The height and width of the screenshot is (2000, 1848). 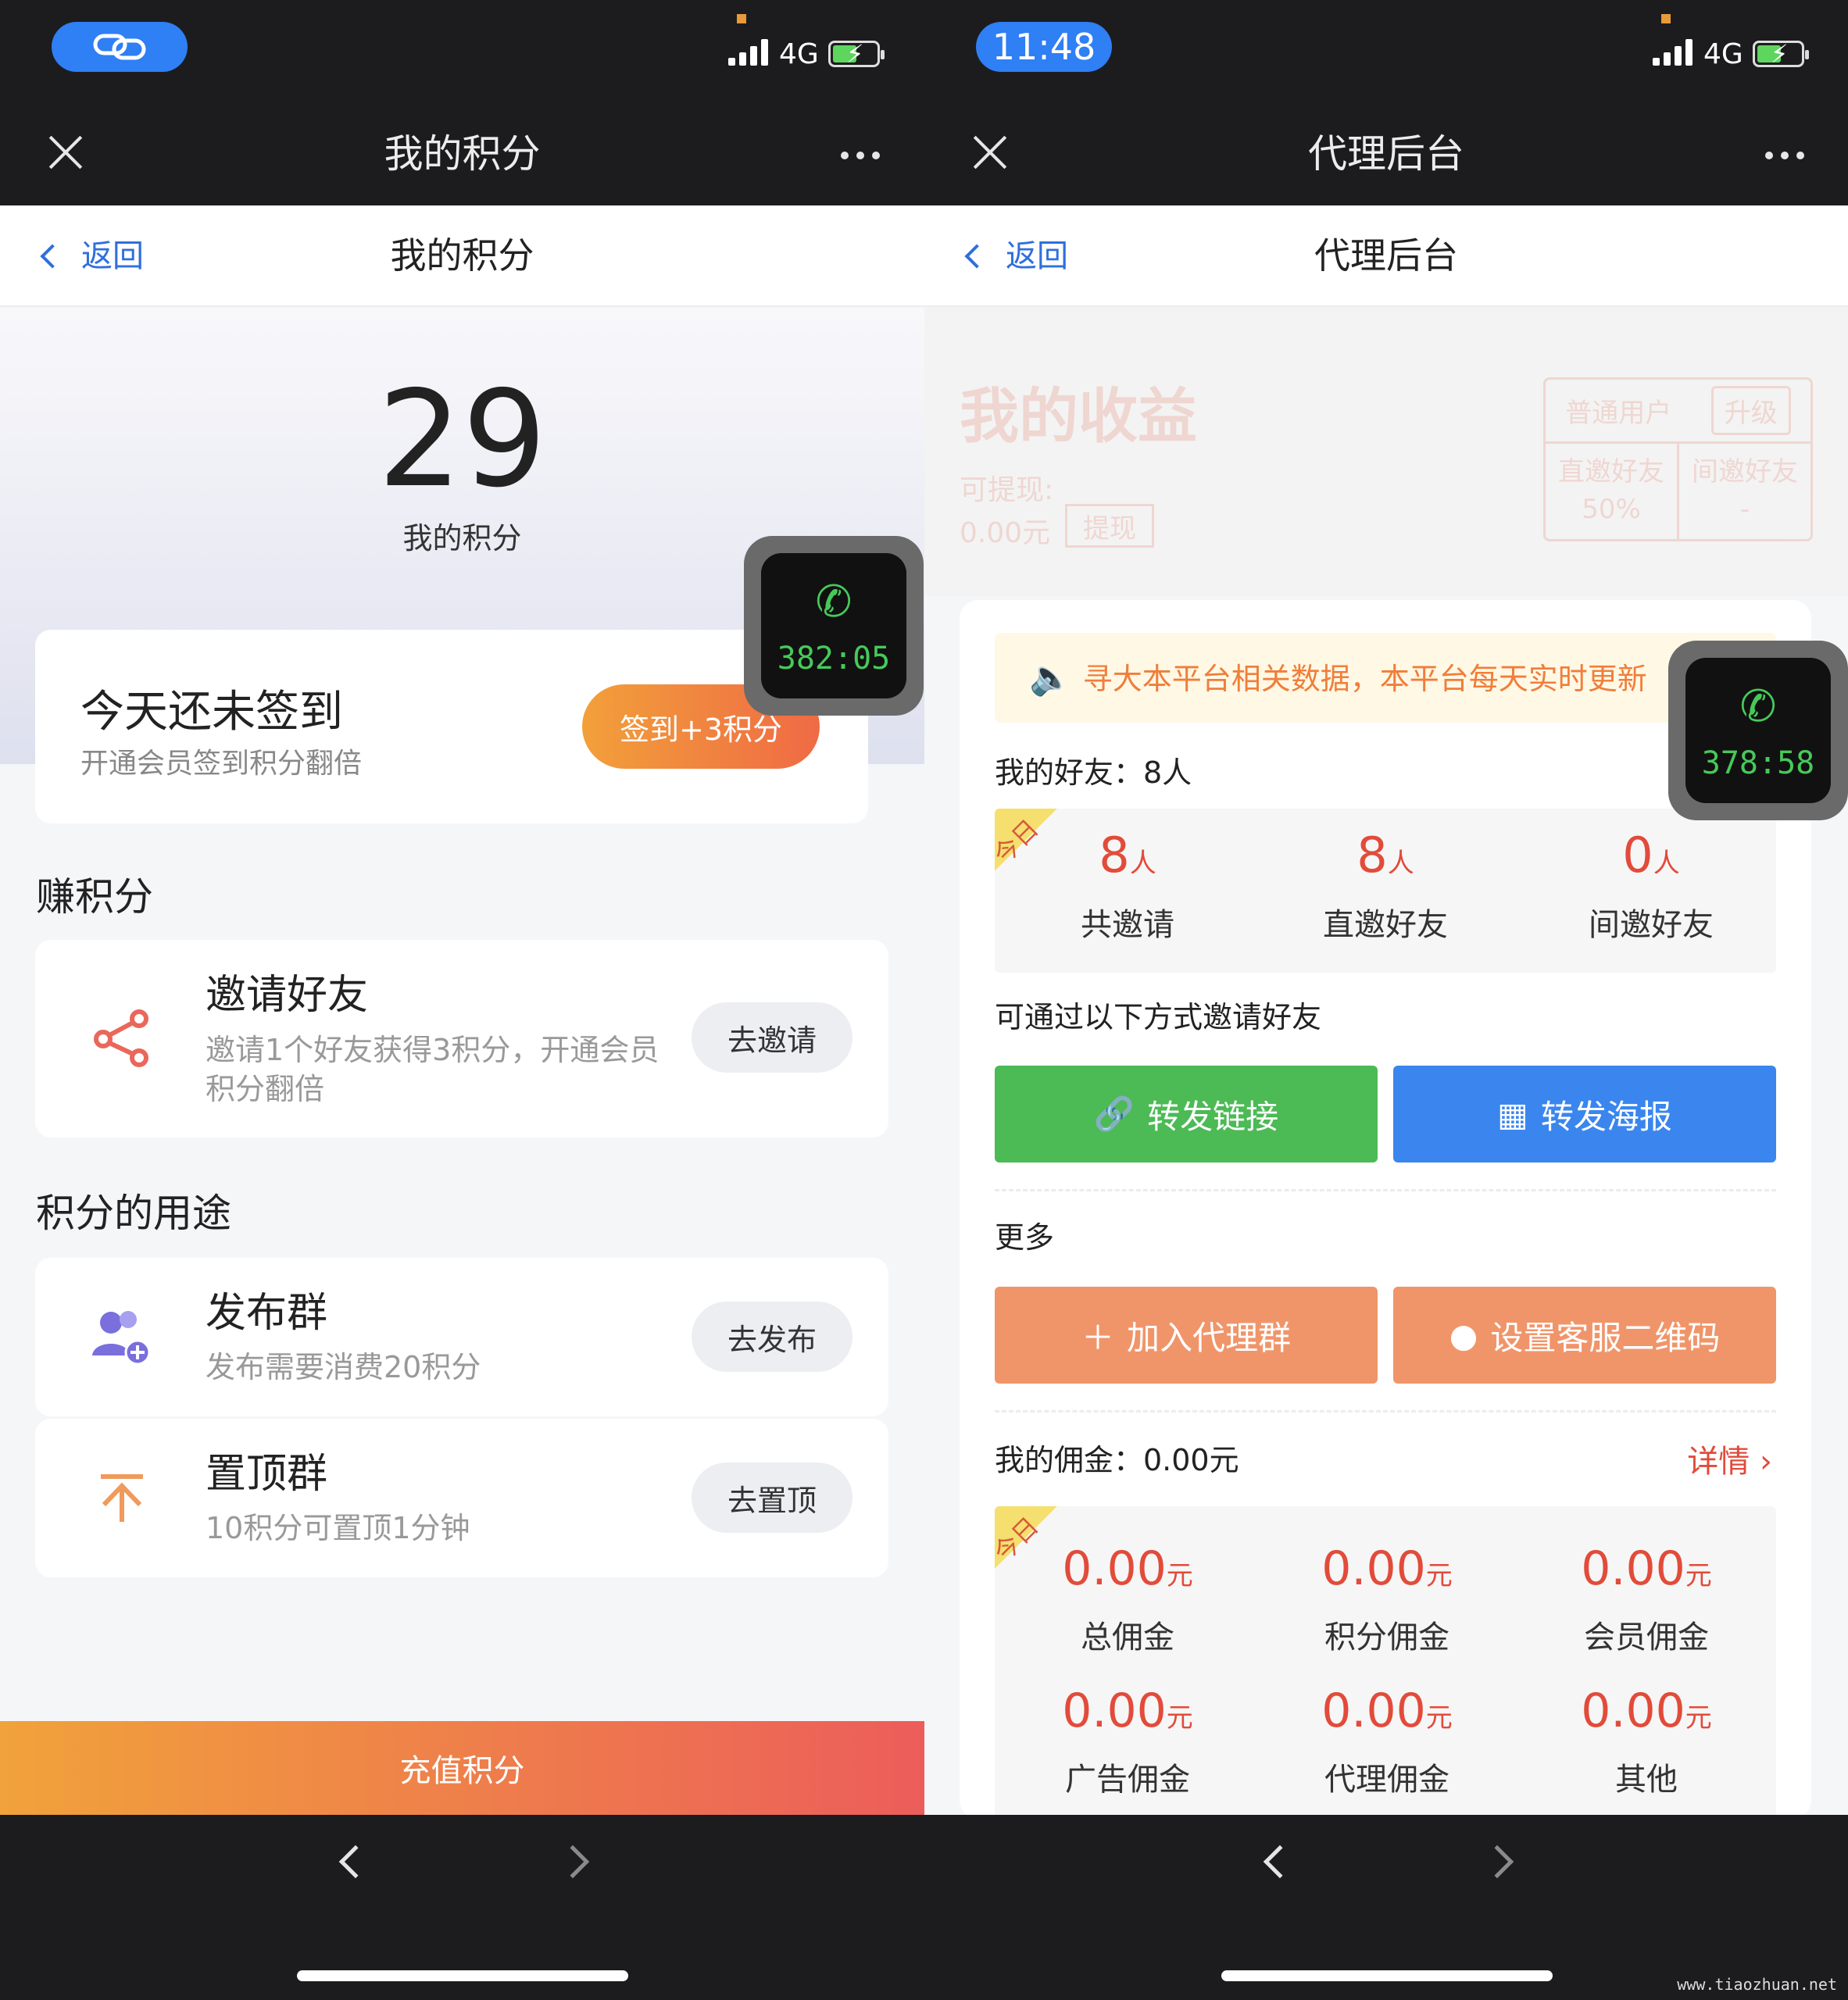 What do you see at coordinates (1025, 1237) in the screenshot?
I see `more-label: 更多` at bounding box center [1025, 1237].